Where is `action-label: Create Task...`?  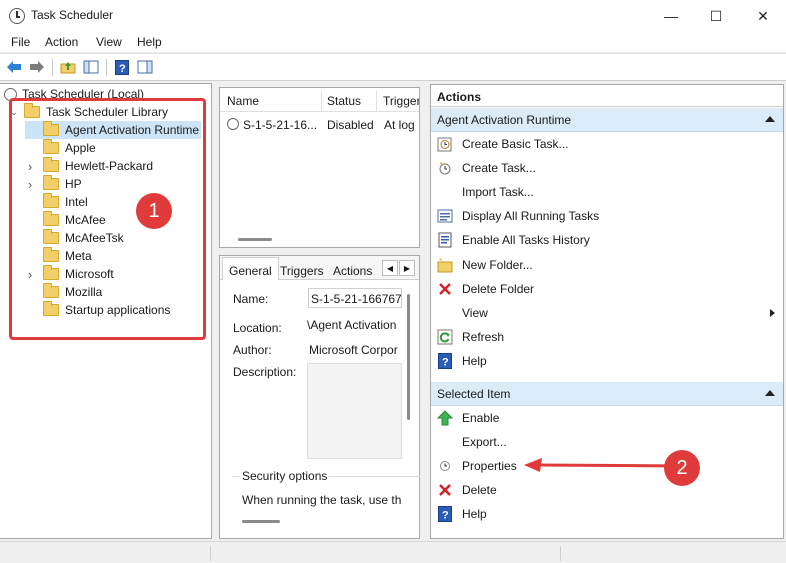
action-label: Create Task... is located at coordinates (499, 168).